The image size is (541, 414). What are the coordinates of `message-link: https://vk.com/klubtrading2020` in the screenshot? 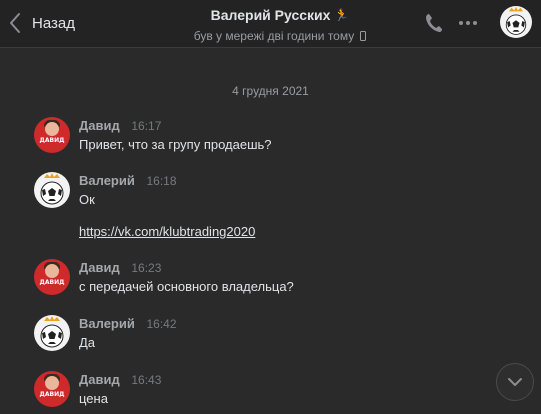 It's located at (167, 231).